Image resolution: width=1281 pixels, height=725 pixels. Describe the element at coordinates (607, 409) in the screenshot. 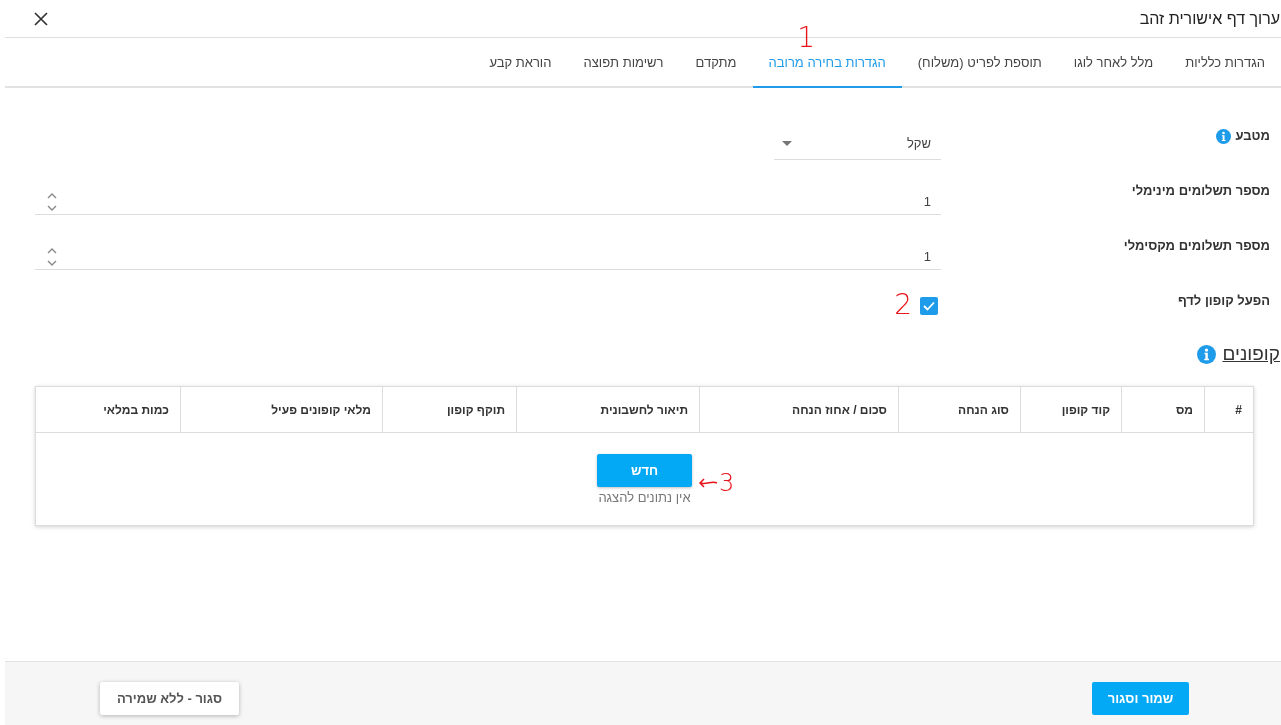

I see `column-header: תיאור לחשבונית` at that location.